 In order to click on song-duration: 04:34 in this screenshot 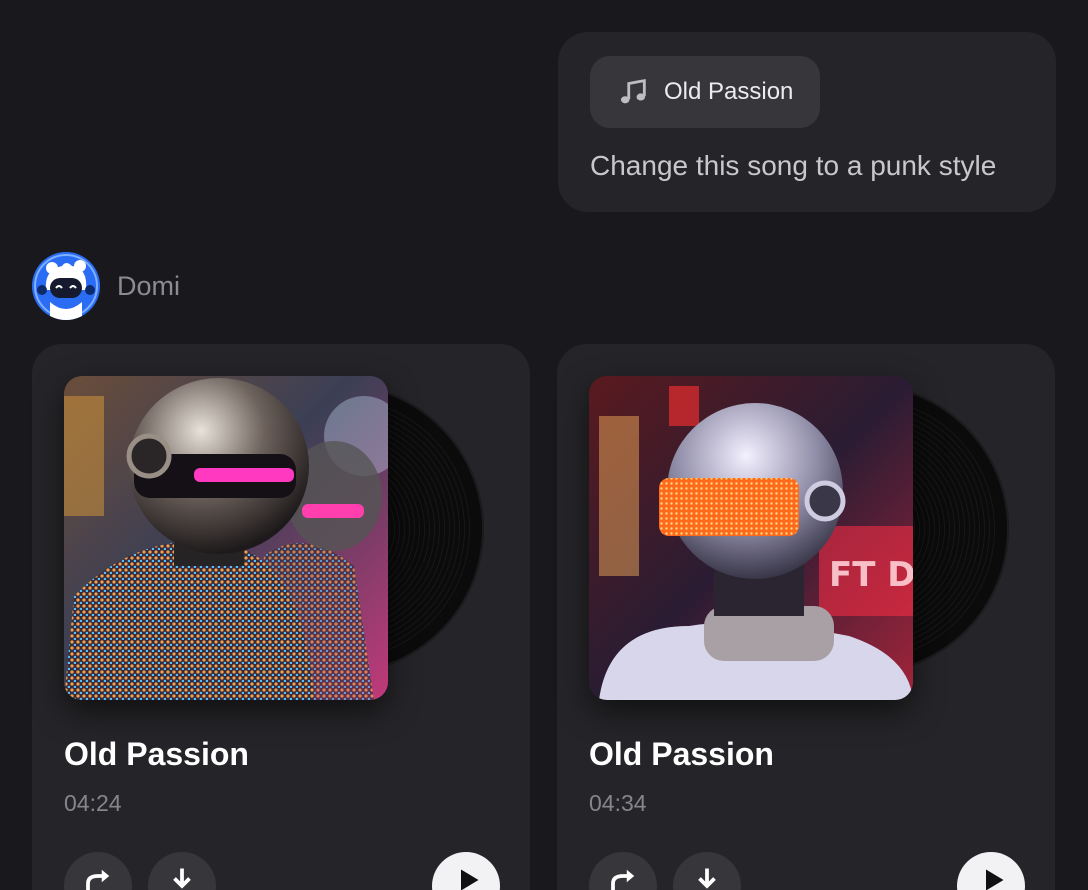, I will do `click(618, 803)`.